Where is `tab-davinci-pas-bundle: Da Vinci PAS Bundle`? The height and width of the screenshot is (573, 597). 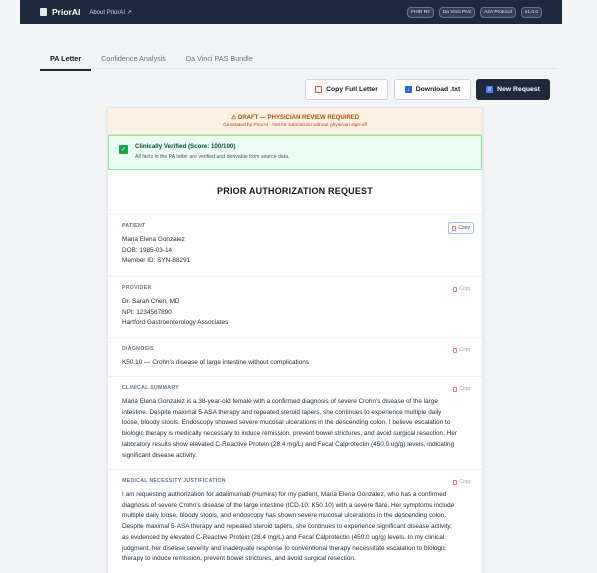
tab-davinci-pas-bundle: Da Vinci PAS Bundle is located at coordinates (219, 59).